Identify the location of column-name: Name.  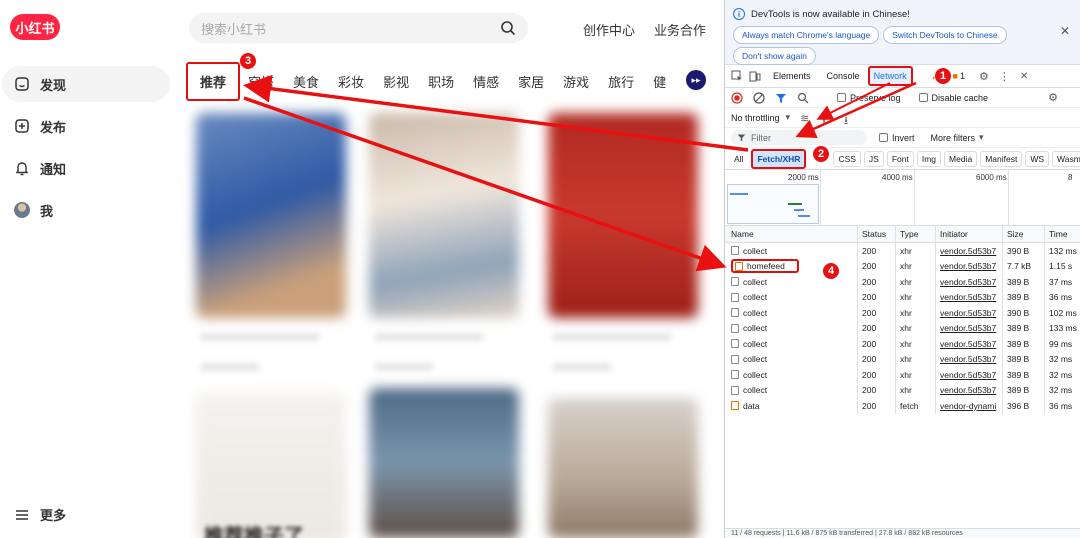
(791, 234).